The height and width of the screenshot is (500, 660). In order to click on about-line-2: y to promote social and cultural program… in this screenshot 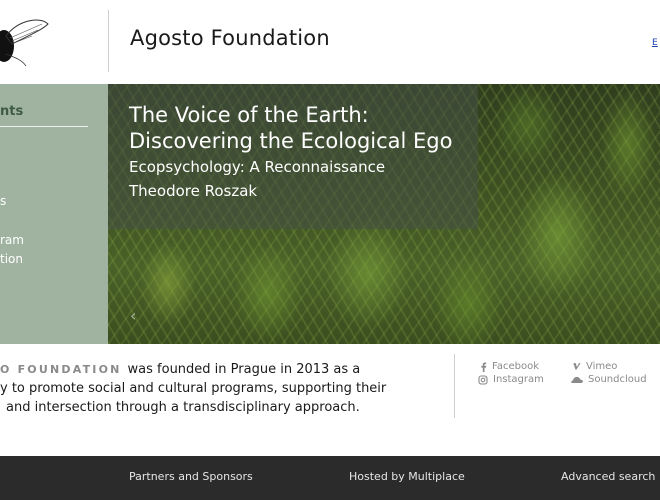, I will do `click(193, 388)`.